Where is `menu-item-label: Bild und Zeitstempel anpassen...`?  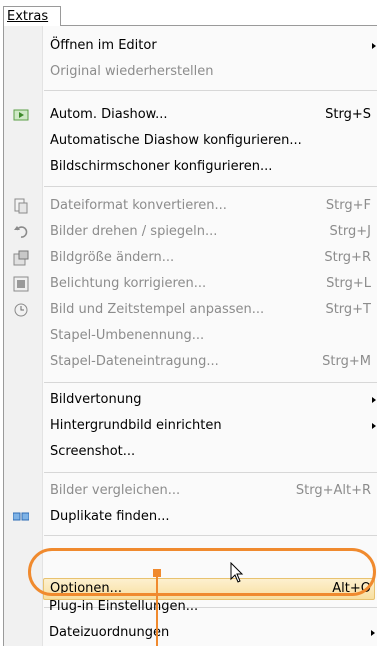 menu-item-label: Bild und Zeitstempel anpassen... is located at coordinates (157, 309).